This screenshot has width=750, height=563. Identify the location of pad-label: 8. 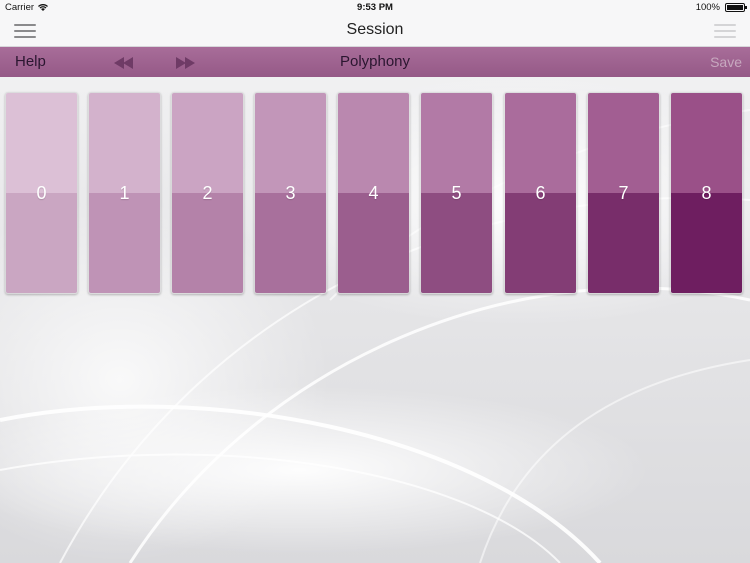
(706, 193).